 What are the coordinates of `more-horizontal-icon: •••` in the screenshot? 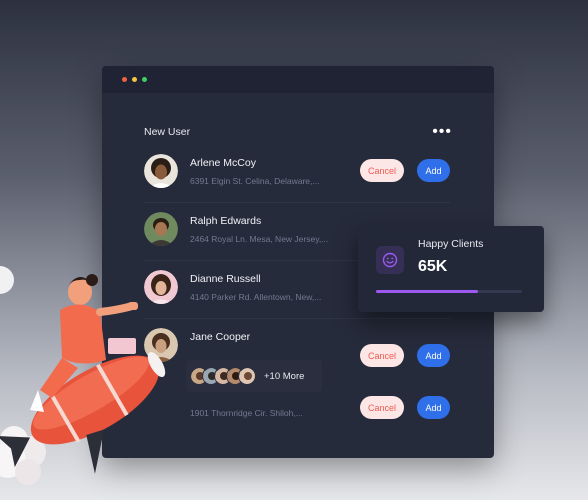 It's located at (442, 132).